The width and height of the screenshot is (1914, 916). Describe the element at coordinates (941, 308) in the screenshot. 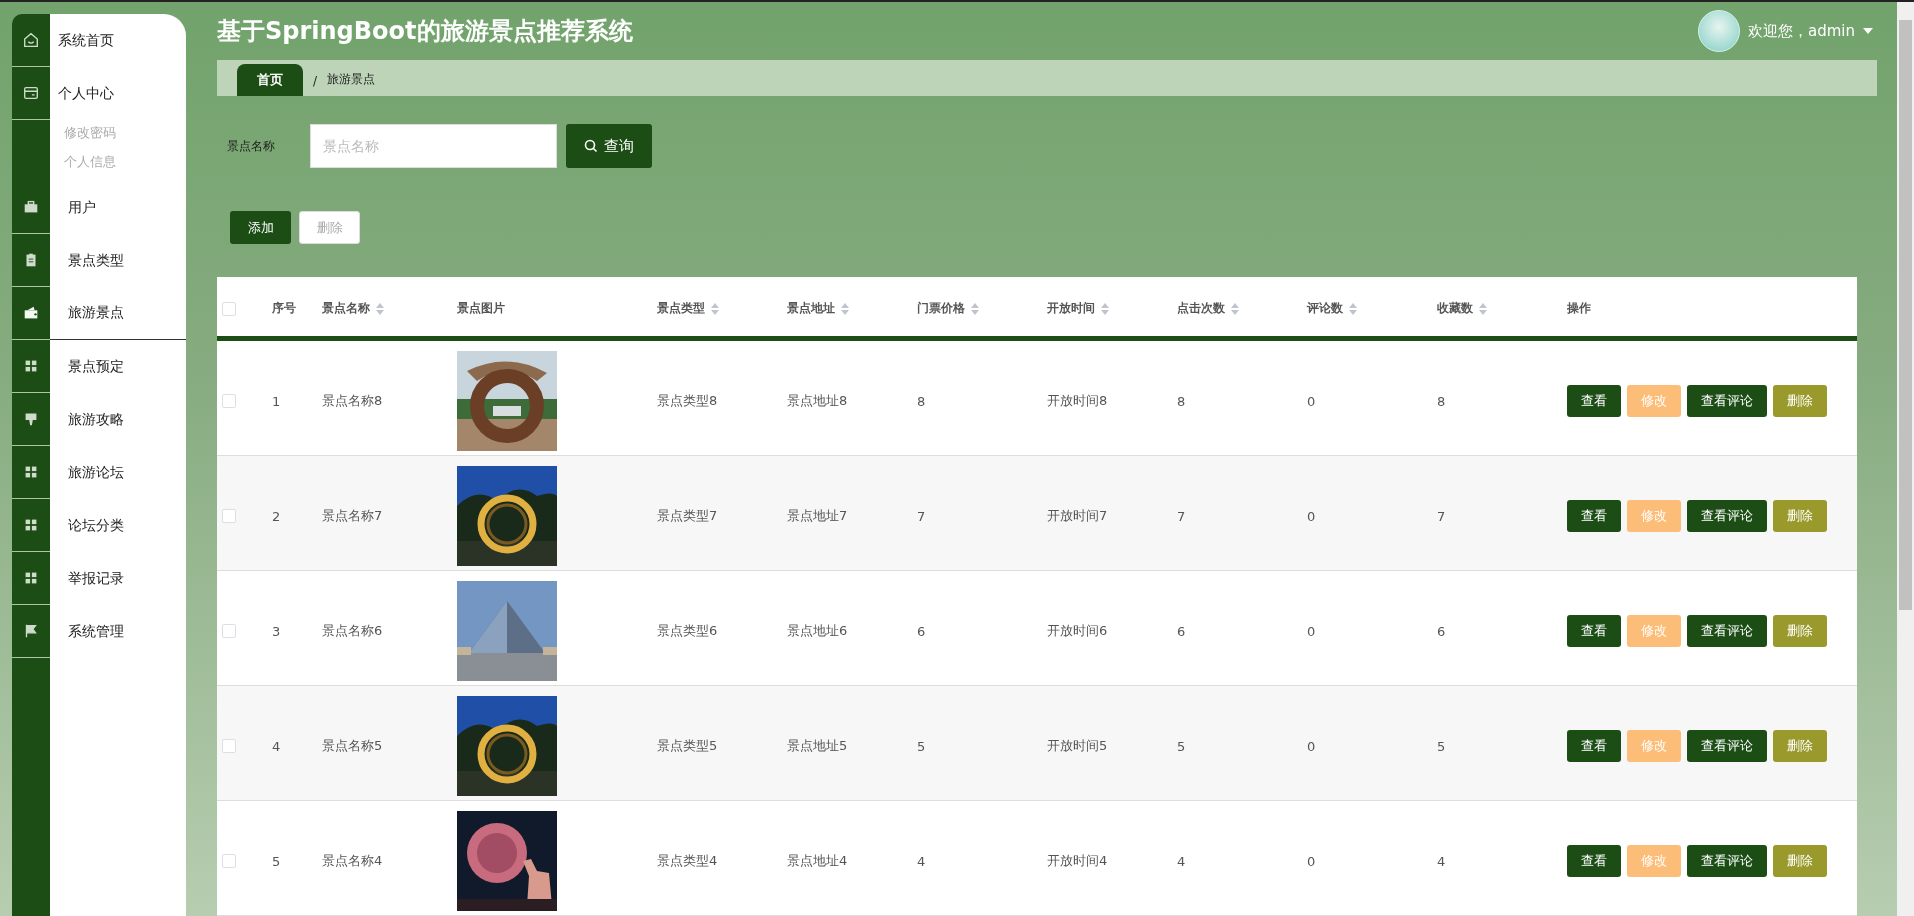

I see `column-header: 门票价格` at that location.